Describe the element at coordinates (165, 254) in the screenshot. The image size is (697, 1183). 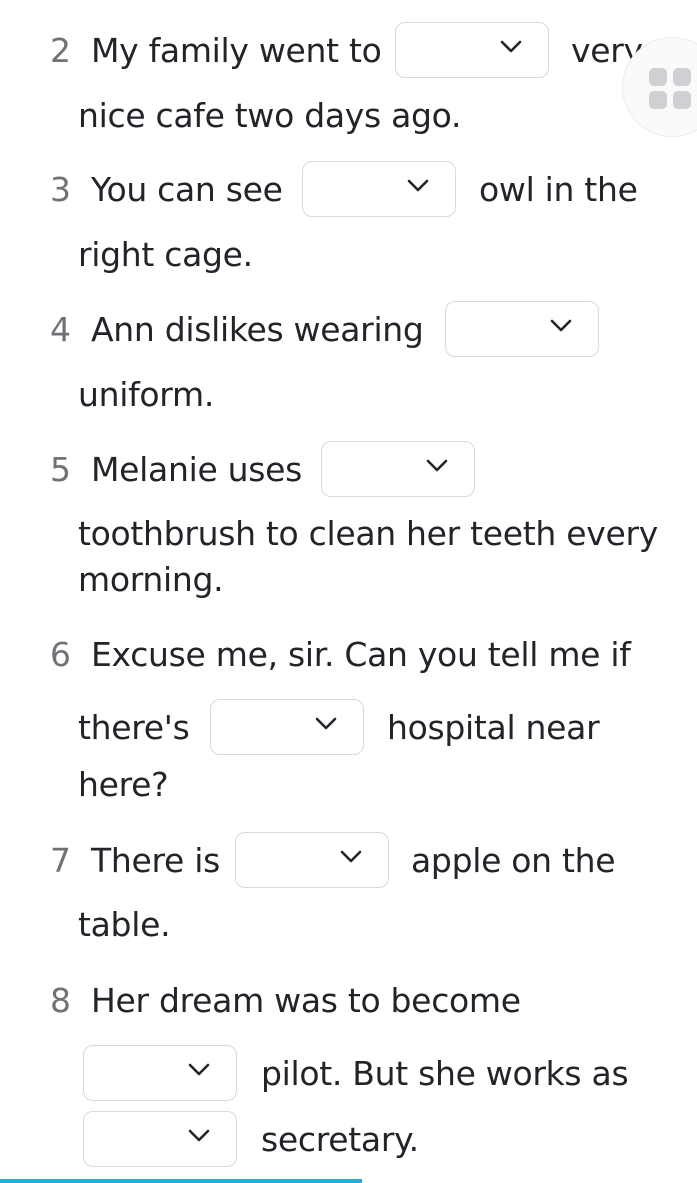
I see `sentence-text: right cage.` at that location.